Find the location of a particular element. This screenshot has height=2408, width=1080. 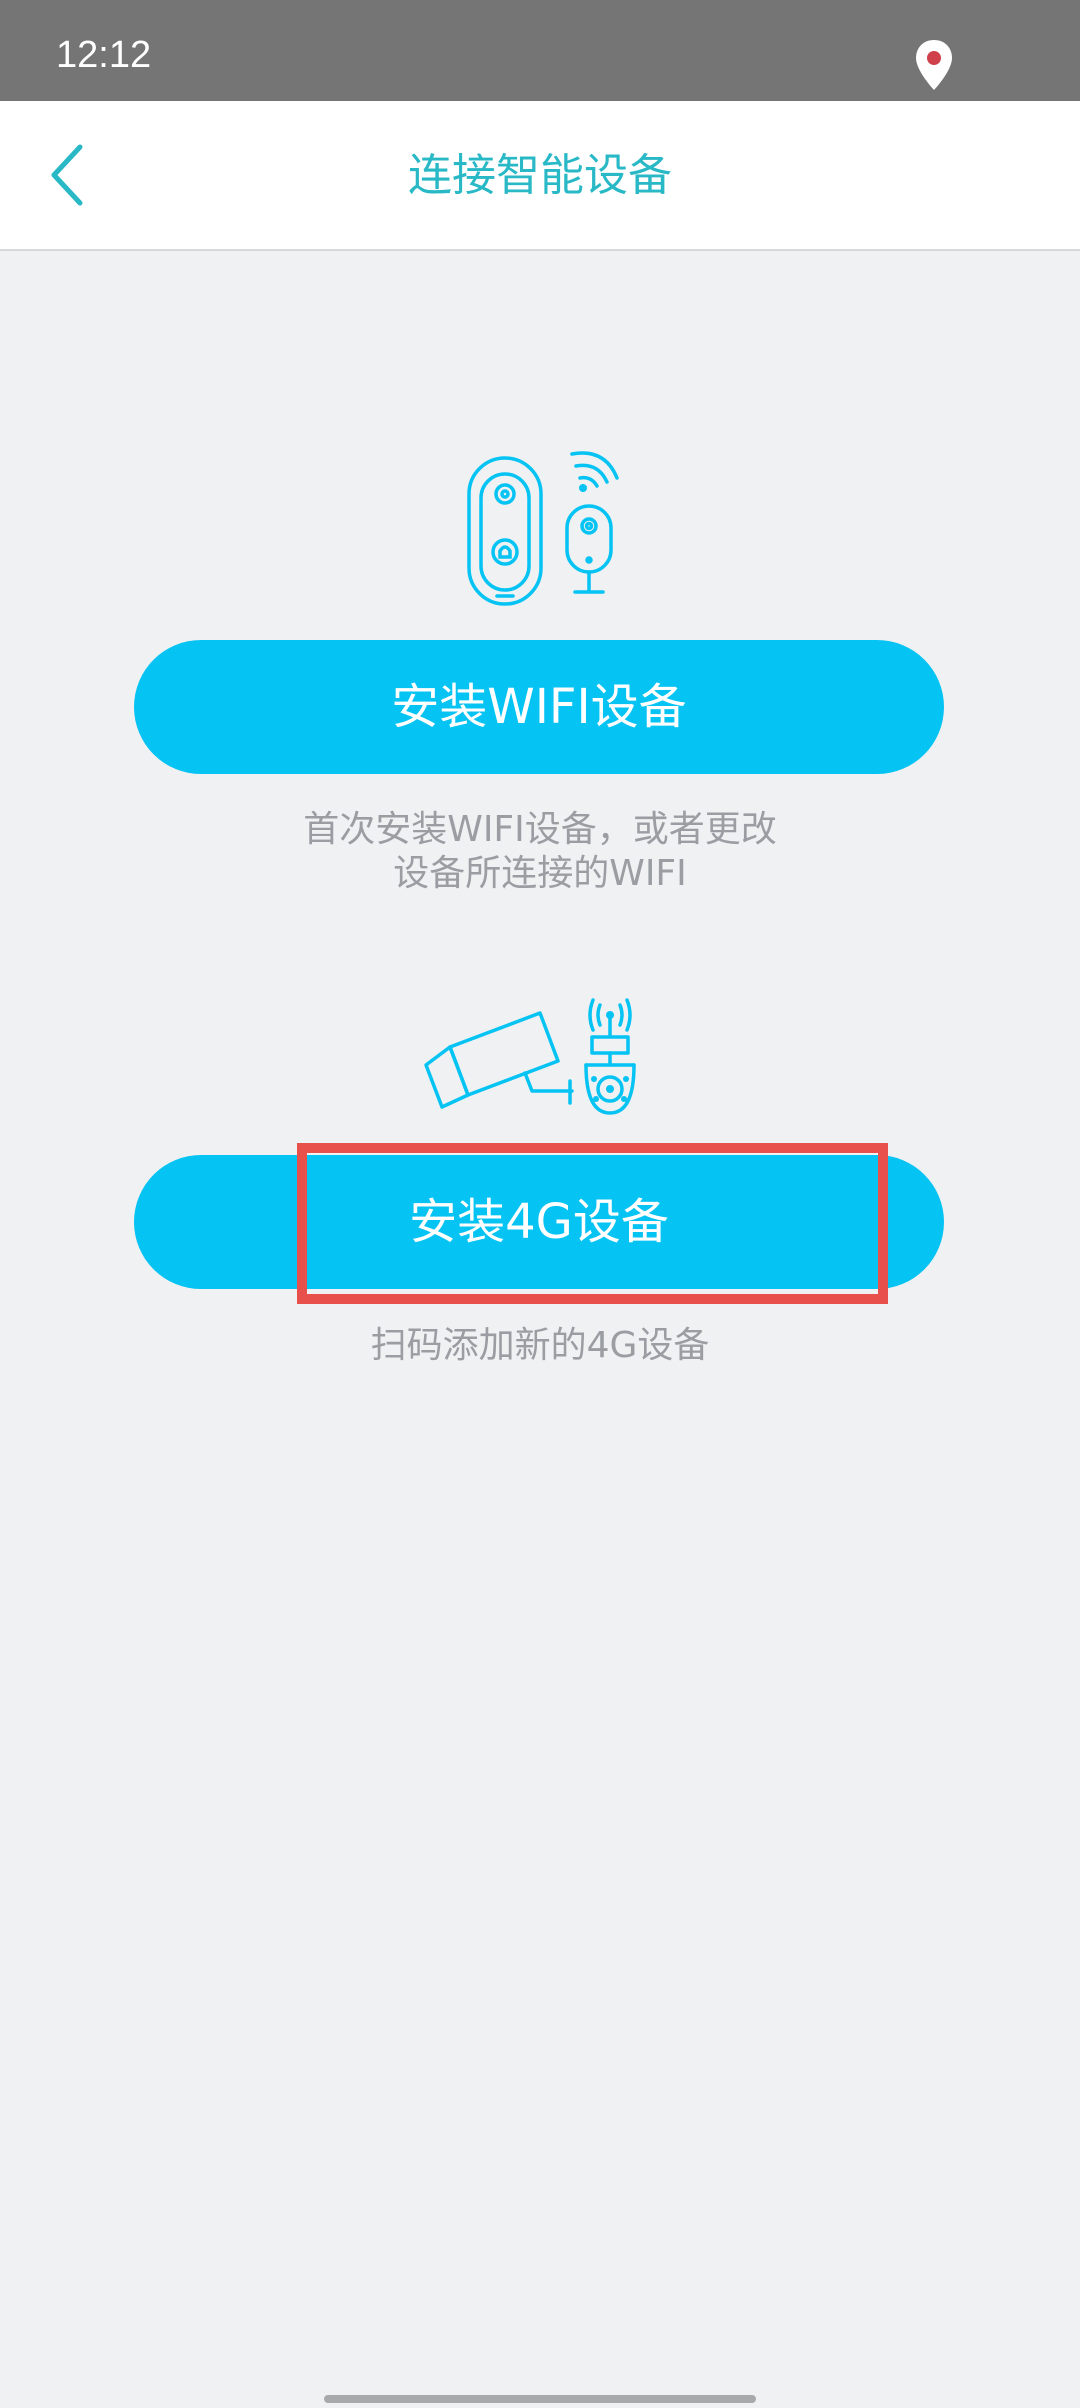

install-4g-device-button: 安装4G设备 is located at coordinates (539, 1222).